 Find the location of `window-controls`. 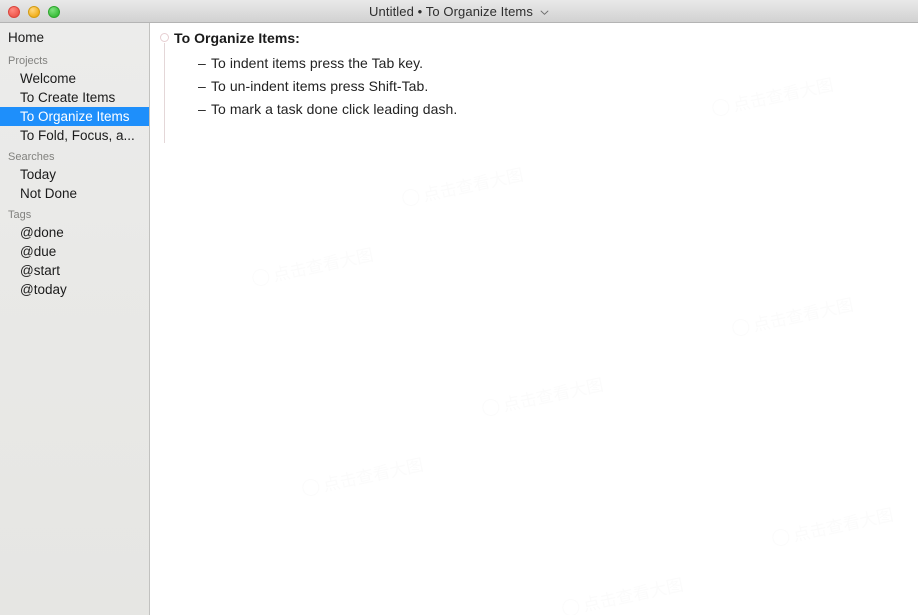

window-controls is located at coordinates (34, 12).